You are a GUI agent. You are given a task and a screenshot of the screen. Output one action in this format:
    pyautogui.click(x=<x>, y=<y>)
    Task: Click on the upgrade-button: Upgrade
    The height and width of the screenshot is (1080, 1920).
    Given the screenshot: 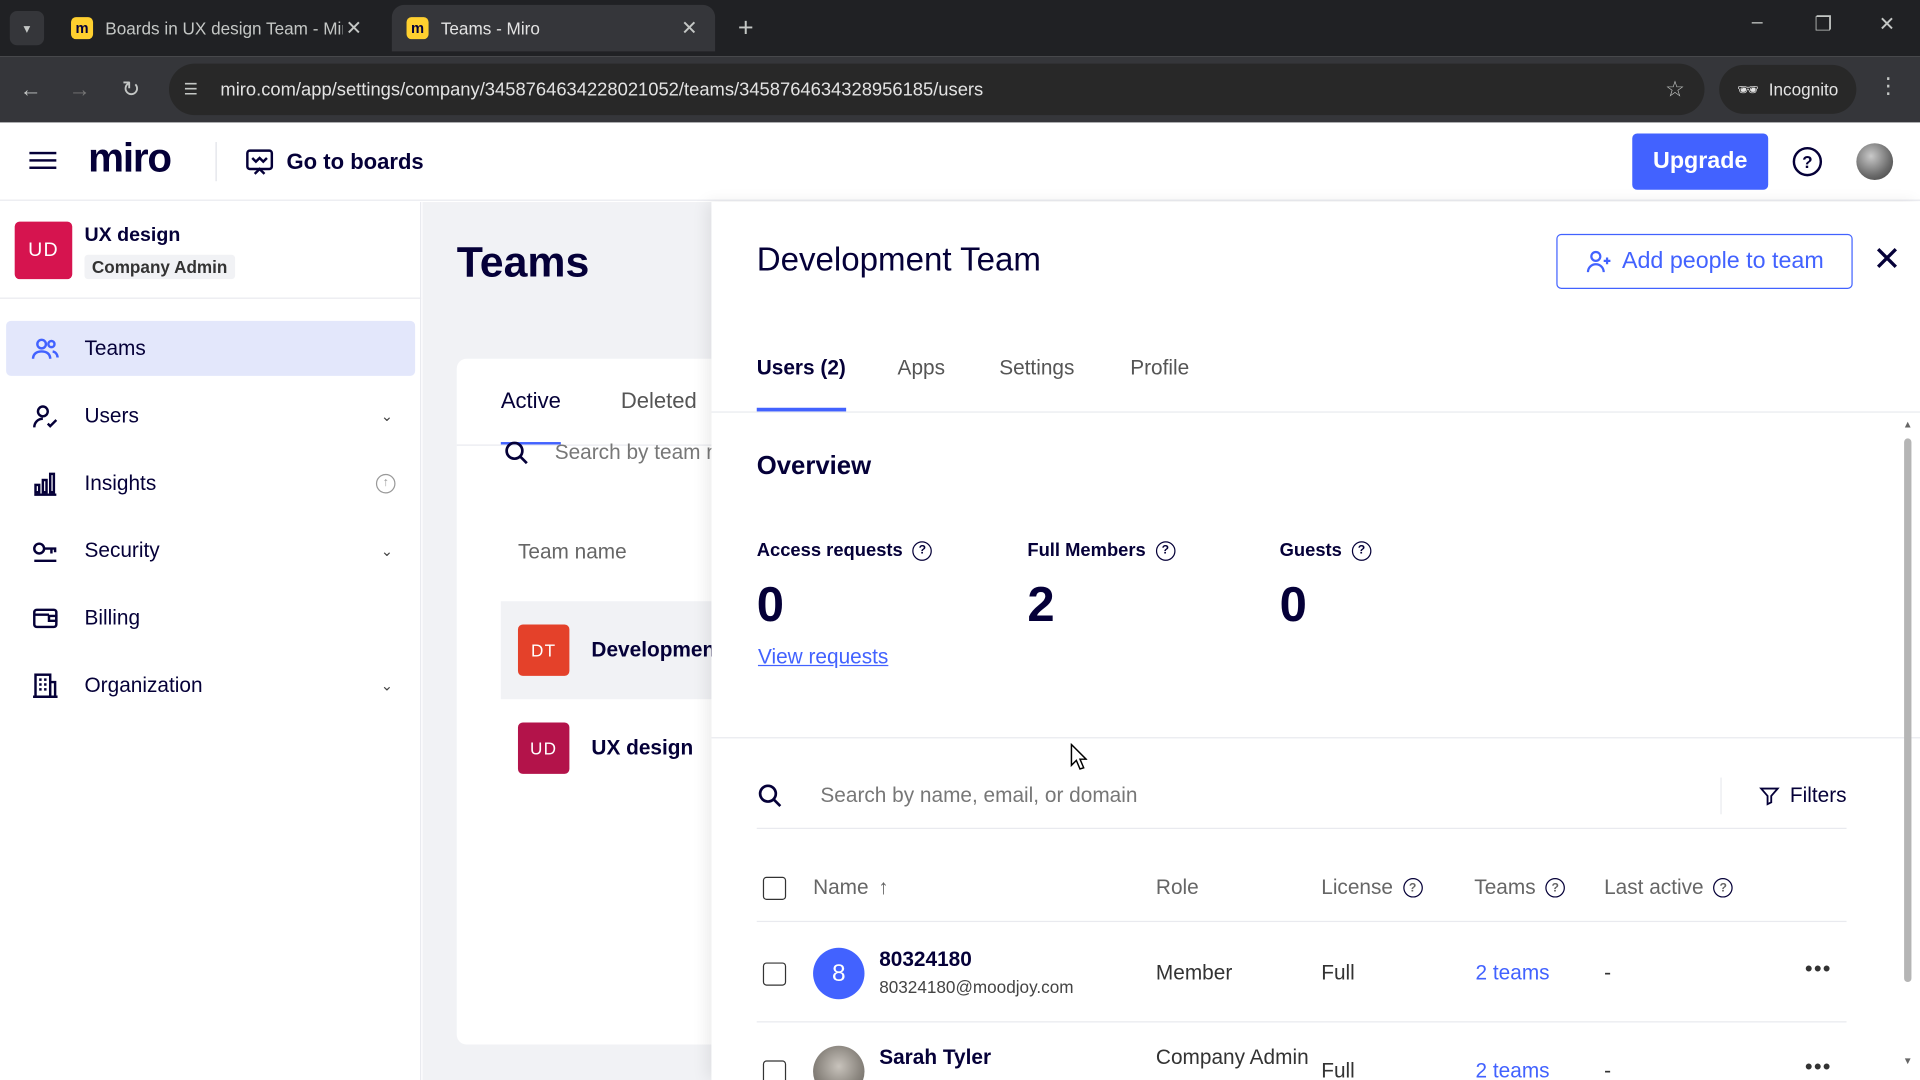 What is the action you would take?
    pyautogui.click(x=1700, y=161)
    